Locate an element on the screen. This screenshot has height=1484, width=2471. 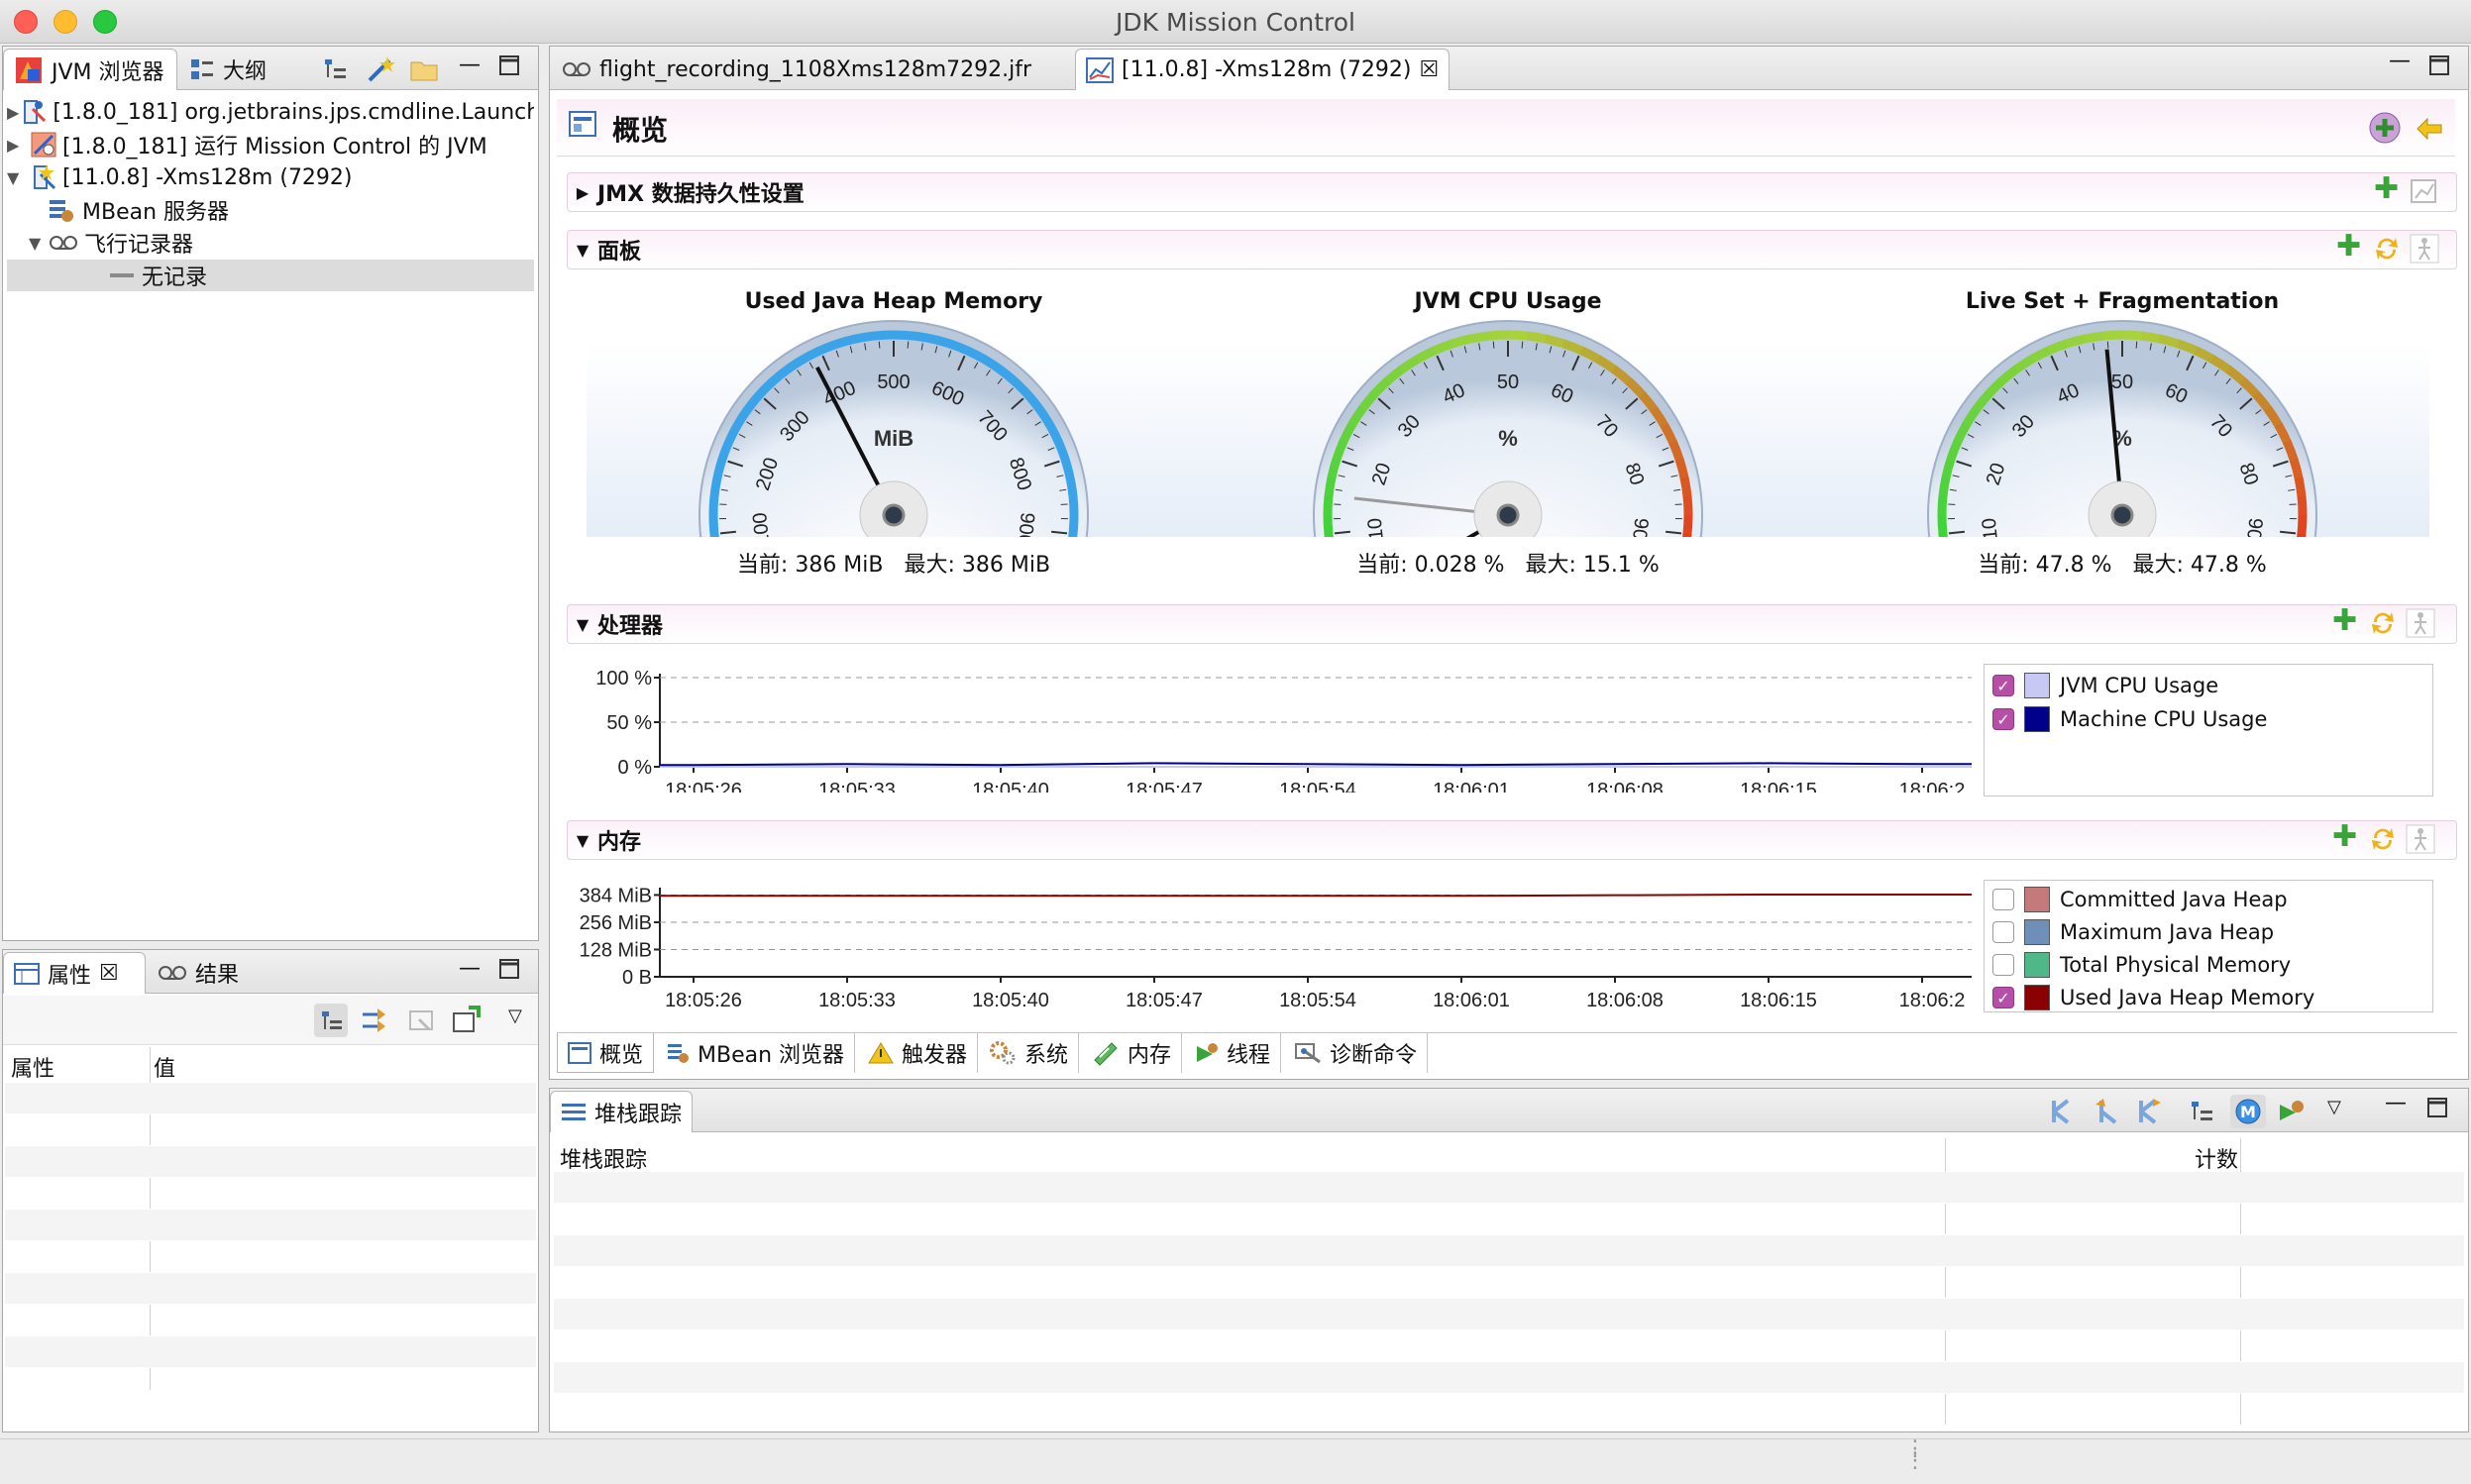
tree-item-jvm-11: ▼ [11.0.8] -Xms128m (7292) is located at coordinates (270, 177).